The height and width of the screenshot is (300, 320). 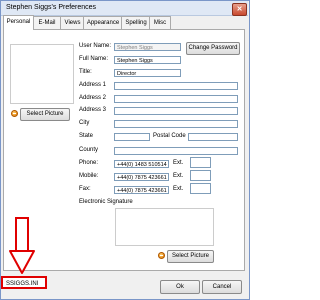 I want to click on signature-box, so click(x=164, y=227).